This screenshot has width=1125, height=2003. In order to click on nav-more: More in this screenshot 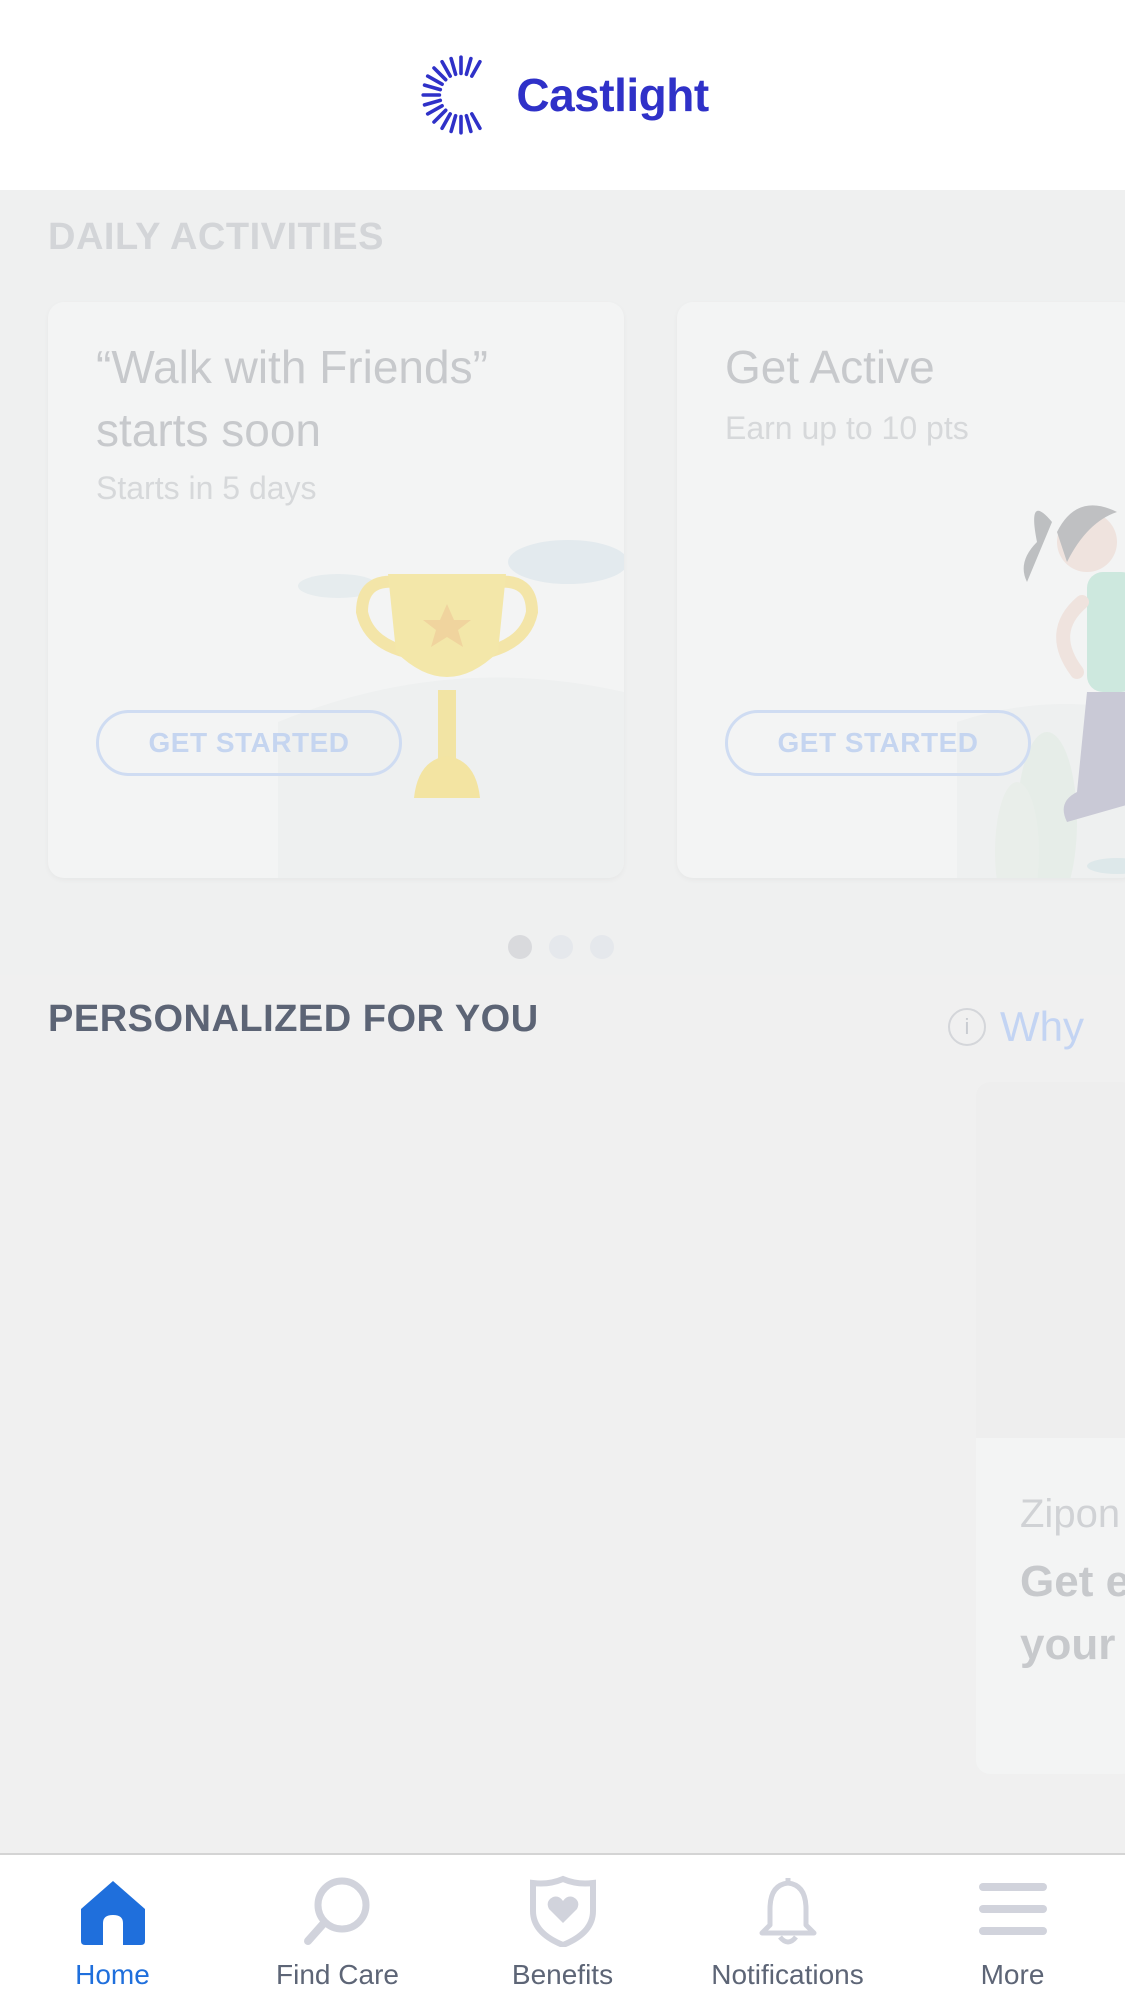, I will do `click(1012, 1929)`.